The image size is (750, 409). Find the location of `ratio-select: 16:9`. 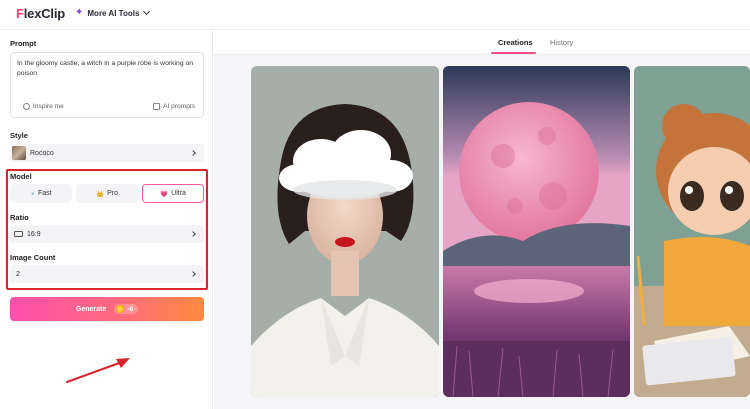

ratio-select: 16:9 is located at coordinates (107, 234).